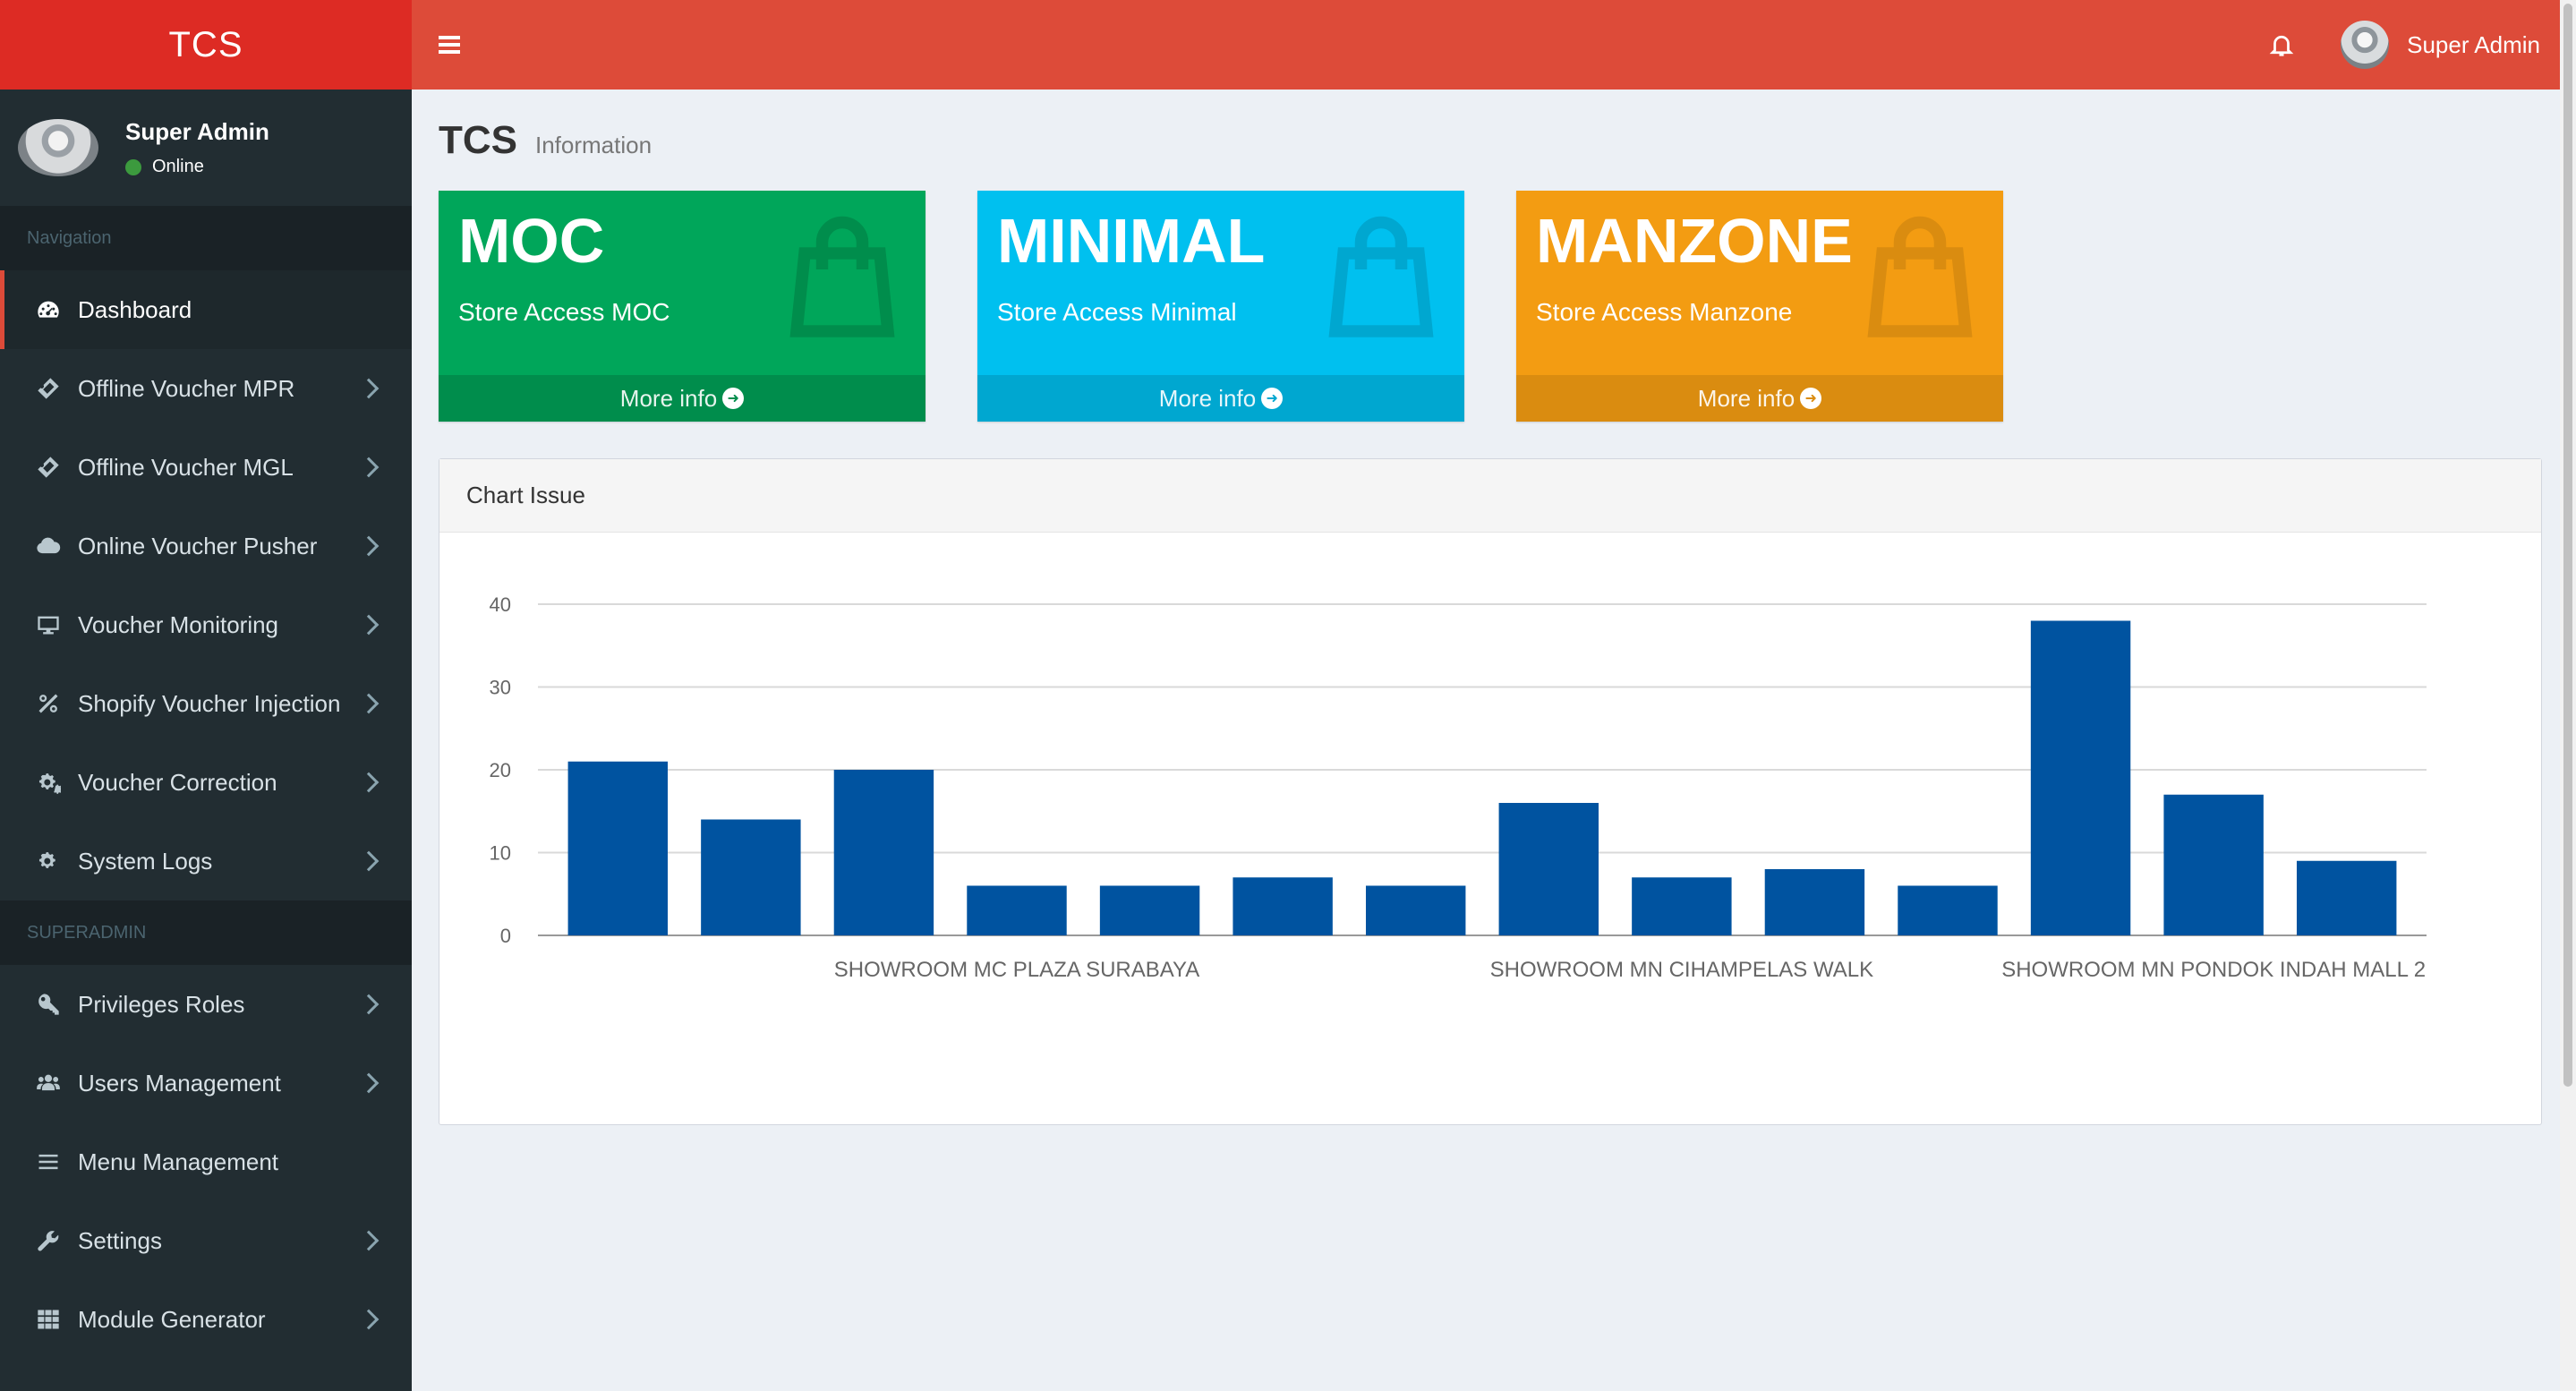  I want to click on sidebar-item-label: System Logs, so click(145, 861).